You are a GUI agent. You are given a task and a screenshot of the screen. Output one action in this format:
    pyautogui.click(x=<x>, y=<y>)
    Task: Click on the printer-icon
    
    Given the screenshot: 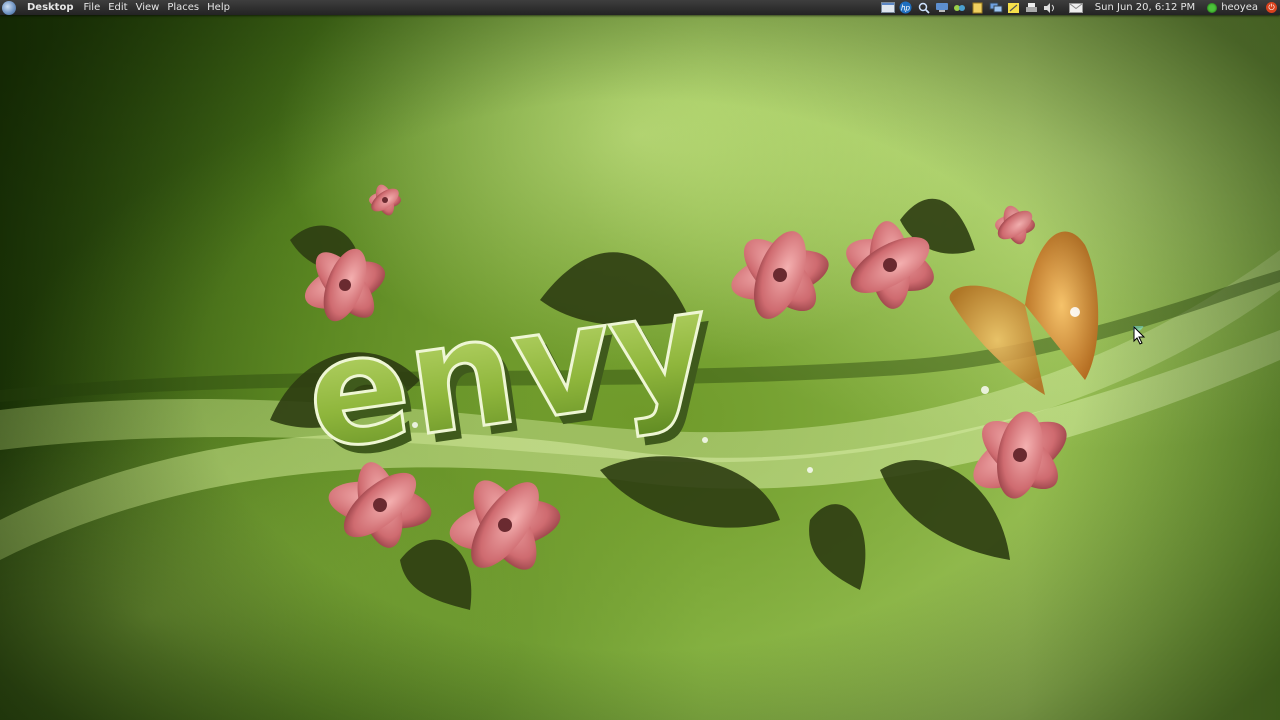 What is the action you would take?
    pyautogui.click(x=1032, y=8)
    